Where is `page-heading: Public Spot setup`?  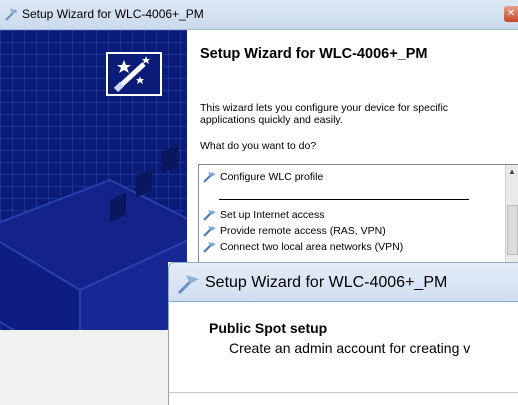
page-heading: Public Spot setup is located at coordinates (268, 328).